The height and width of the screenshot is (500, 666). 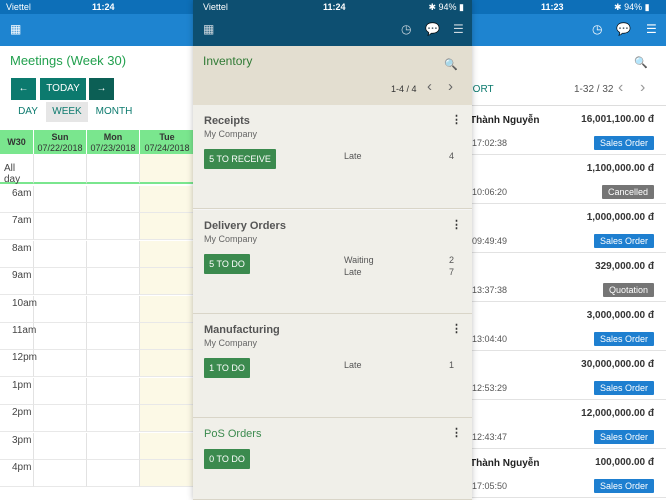 I want to click on order-row: 1,000,000.00 đ 09:49:49 Sales Order, so click(x=566, y=228).